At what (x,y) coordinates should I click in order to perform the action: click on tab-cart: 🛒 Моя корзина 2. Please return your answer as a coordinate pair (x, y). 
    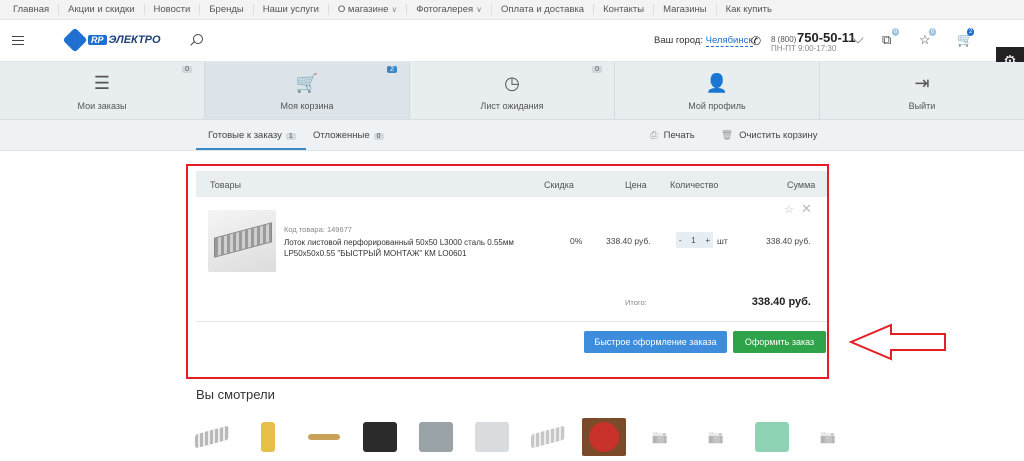
    Looking at the image, I should click on (307, 90).